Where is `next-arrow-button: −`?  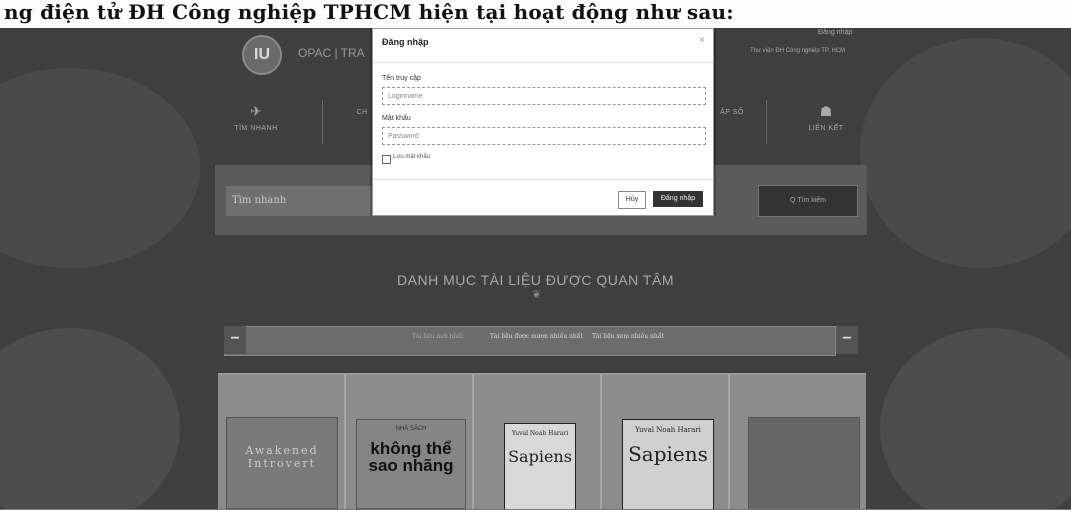 next-arrow-button: − is located at coordinates (847, 340).